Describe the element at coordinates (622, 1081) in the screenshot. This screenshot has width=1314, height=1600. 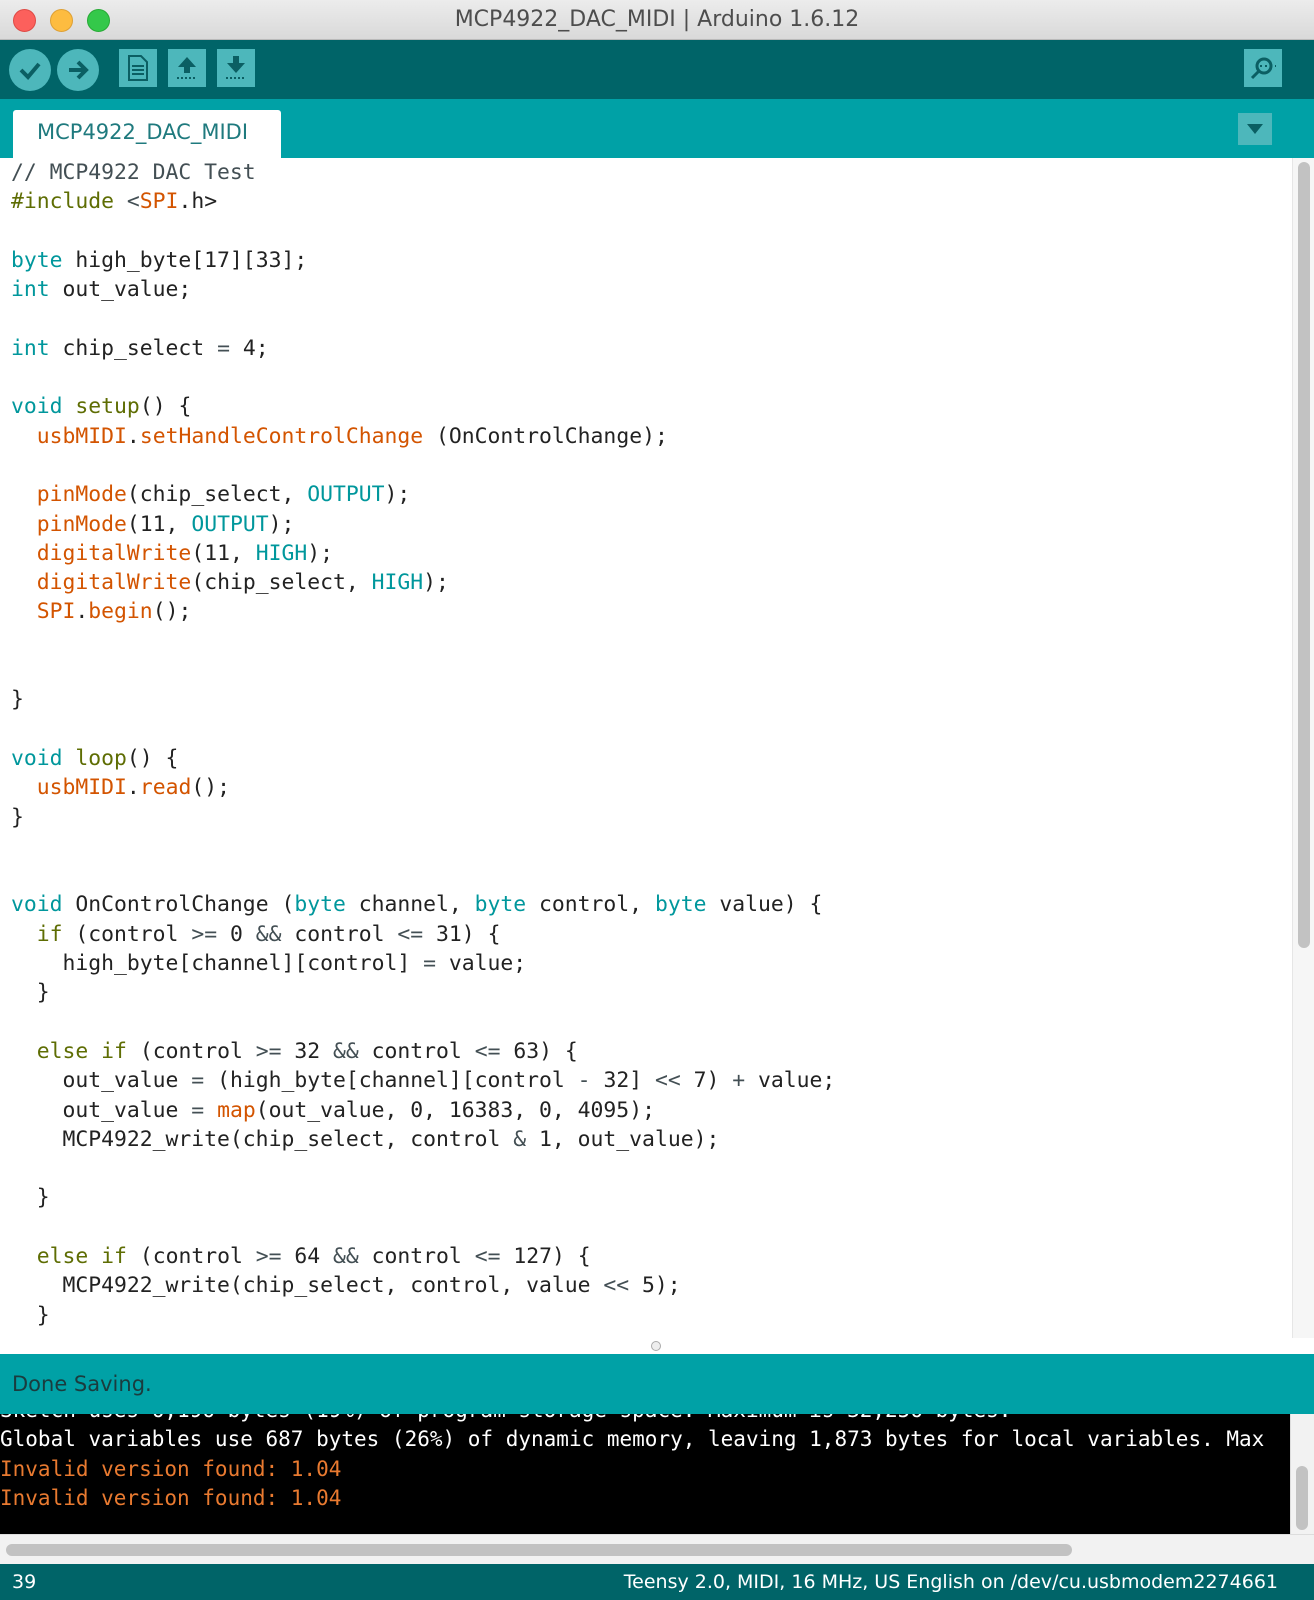
I see `code-token: 32]` at that location.